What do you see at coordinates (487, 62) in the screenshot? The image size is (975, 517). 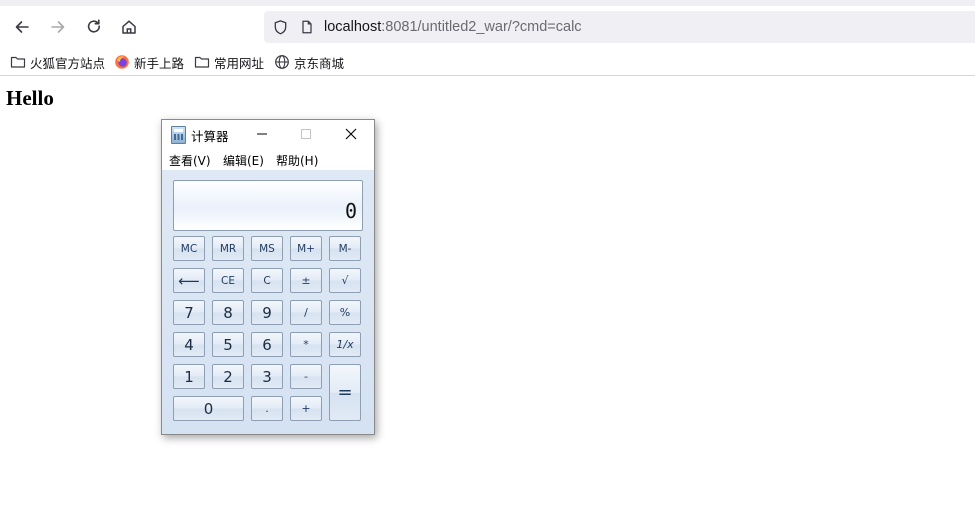 I see `bookmarks-toolbar: 火狐官方站点 新手上路 常用网址 京东商城` at bounding box center [487, 62].